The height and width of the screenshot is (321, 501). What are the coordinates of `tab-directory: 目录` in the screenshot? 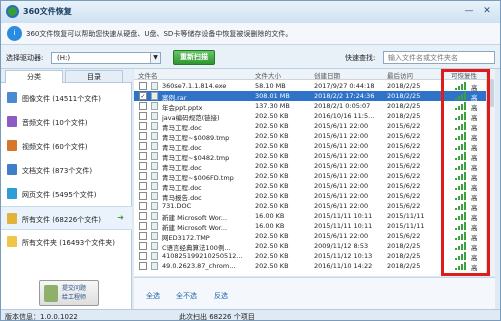 It's located at (94, 76).